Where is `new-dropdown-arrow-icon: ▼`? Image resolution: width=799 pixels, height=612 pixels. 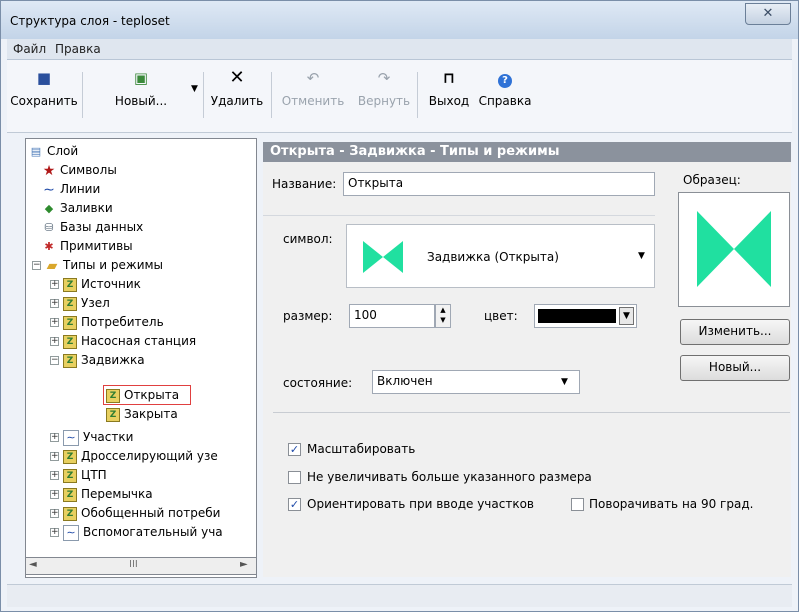
new-dropdown-arrow-icon: ▼ is located at coordinates (194, 89).